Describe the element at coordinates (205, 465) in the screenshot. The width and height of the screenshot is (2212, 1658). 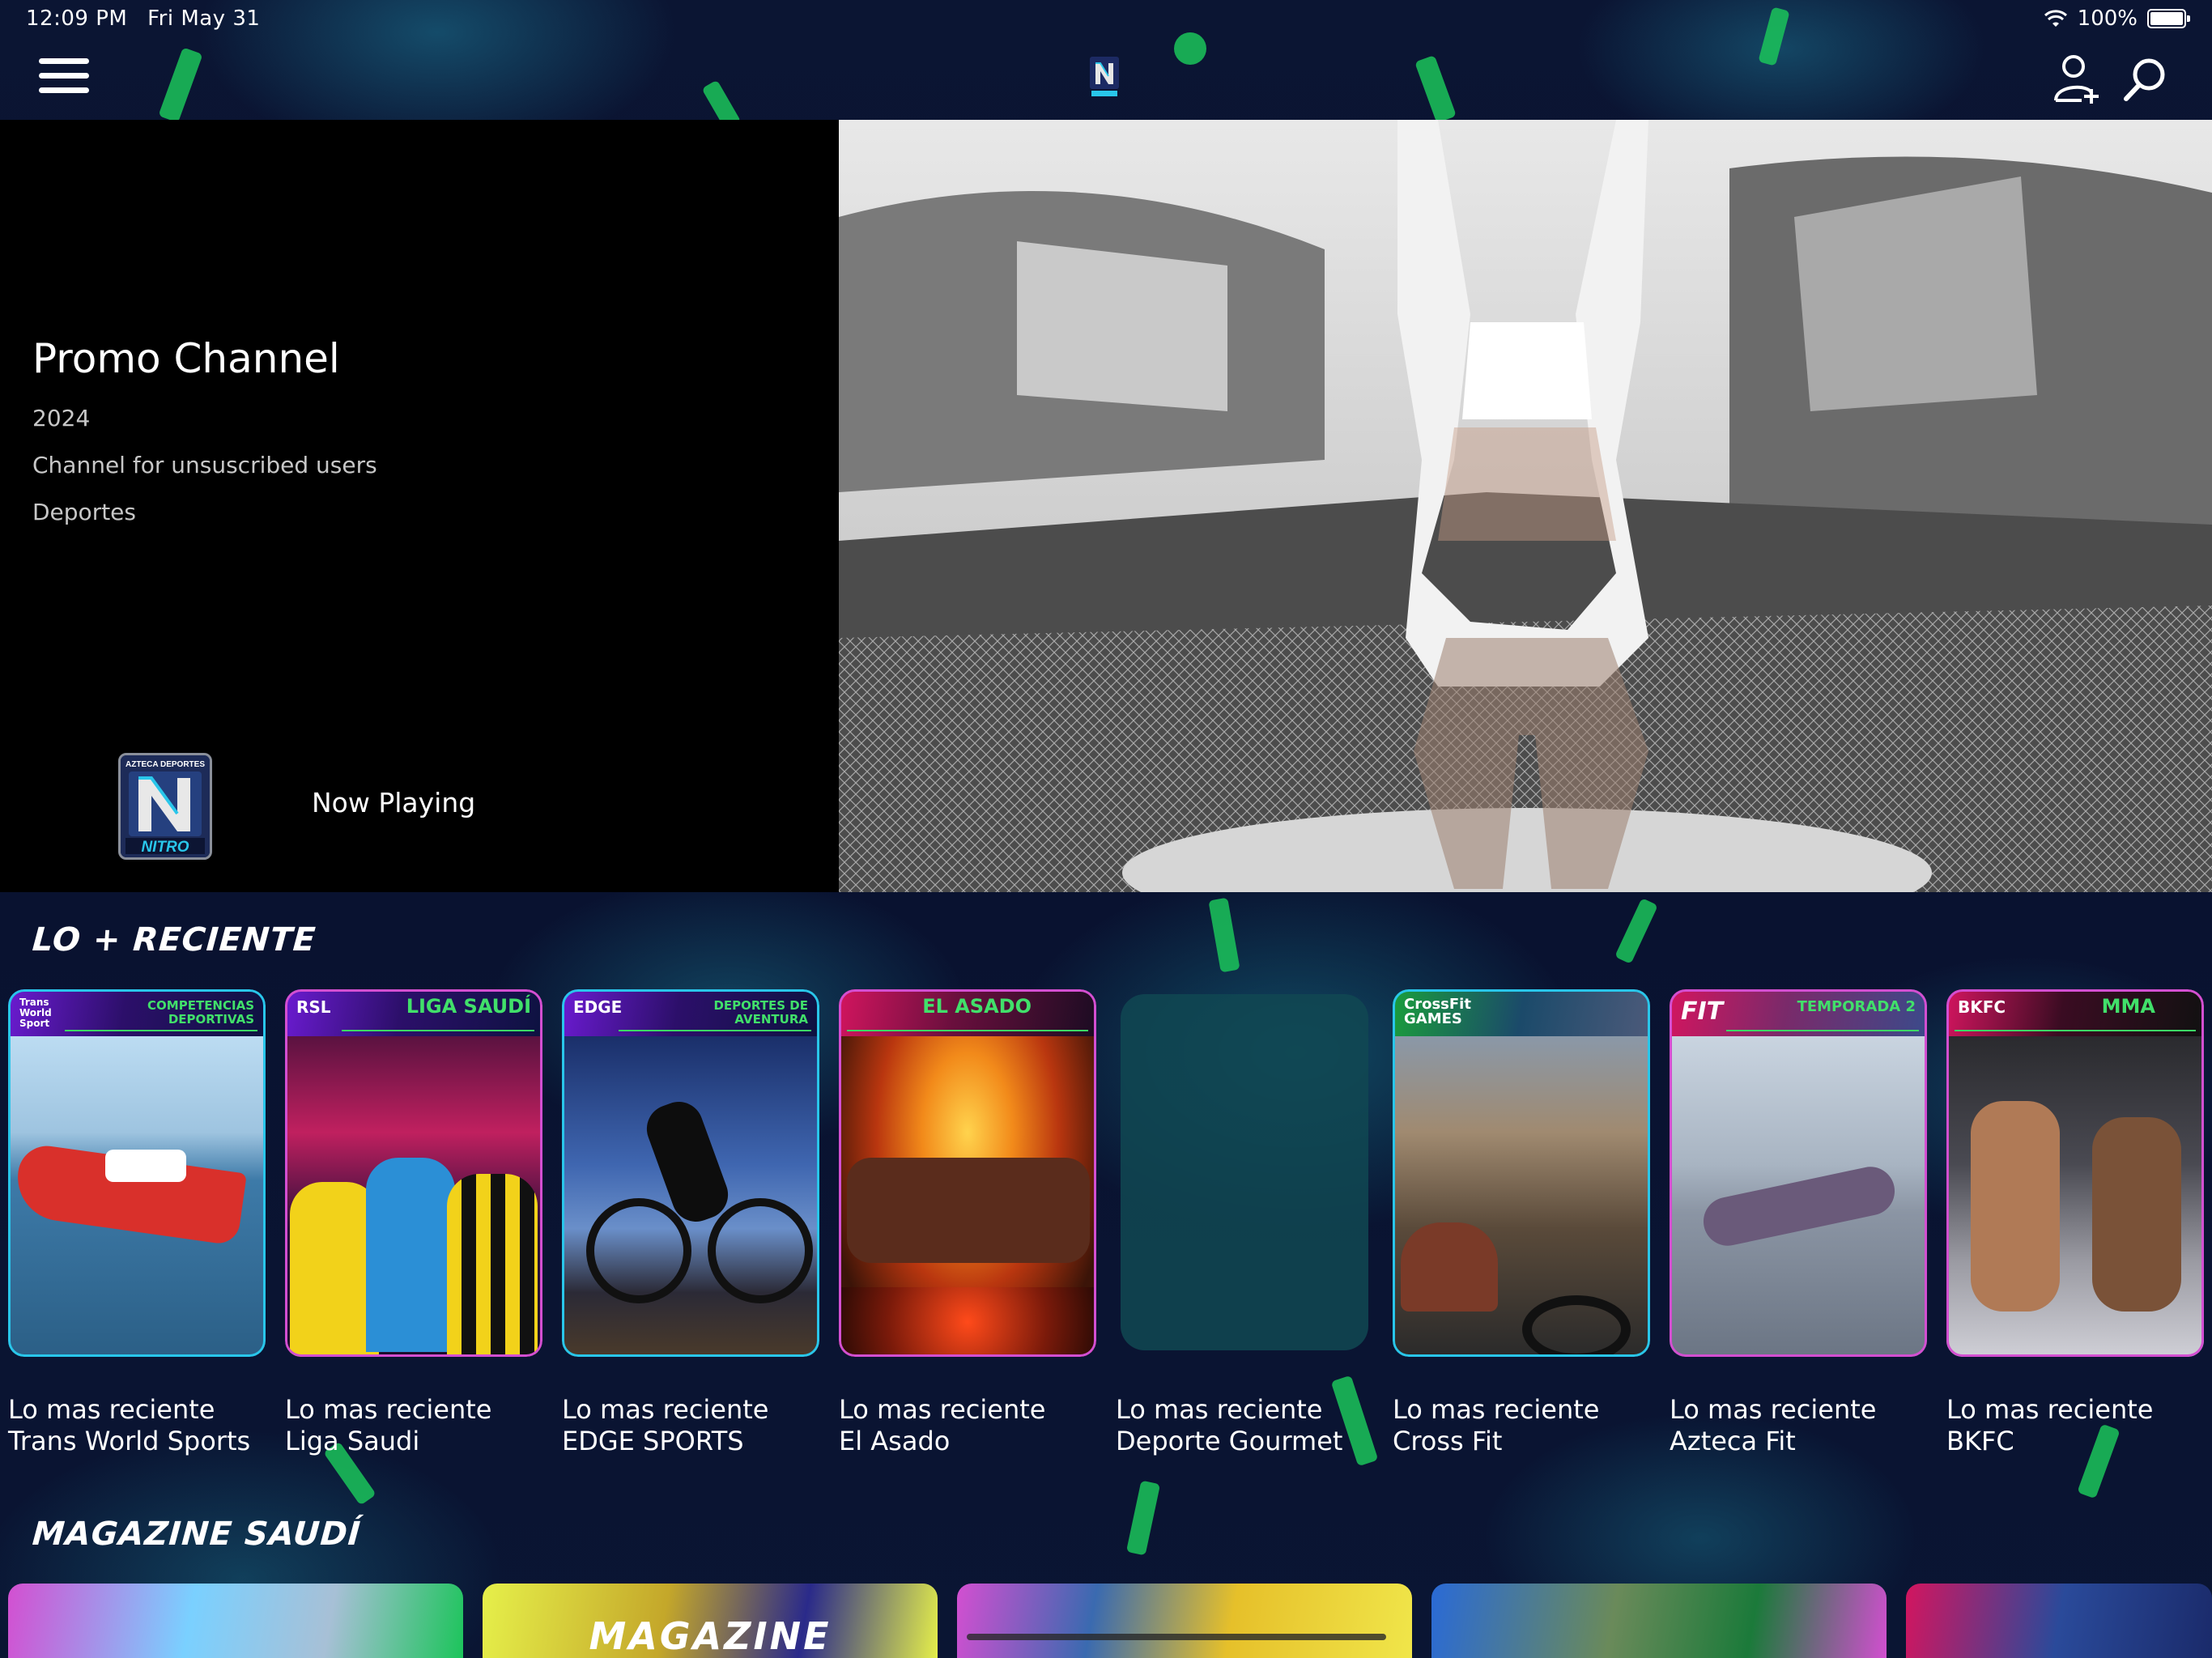
I see `hero-description: Channel for unsuscribed users` at that location.